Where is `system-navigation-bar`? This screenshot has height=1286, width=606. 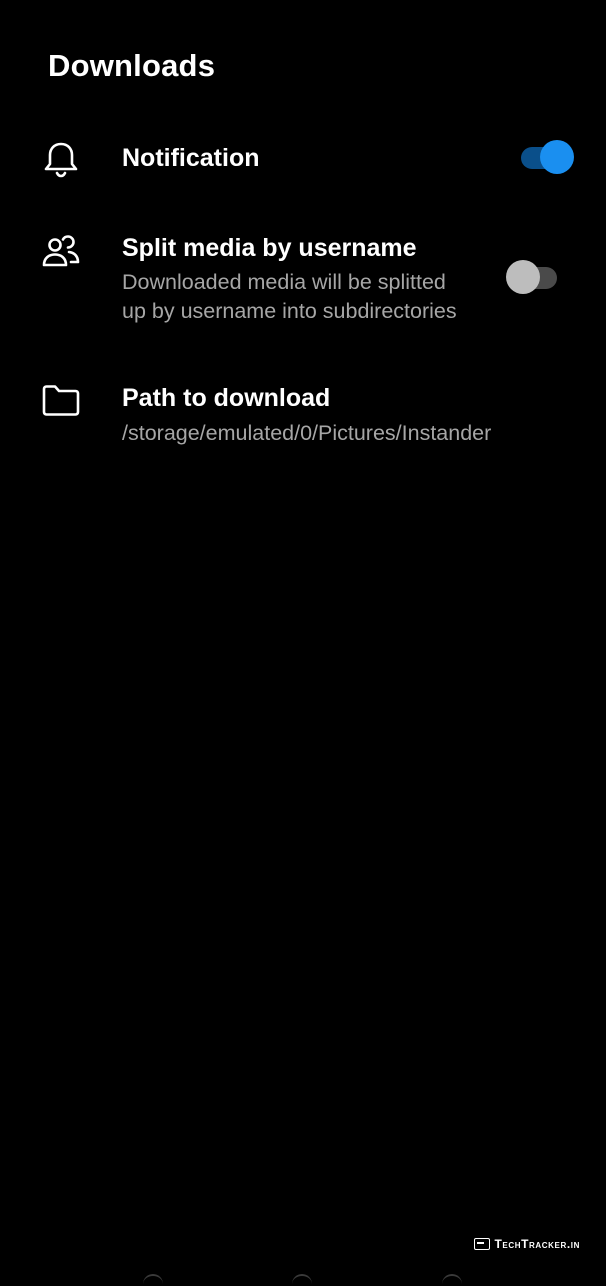 system-navigation-bar is located at coordinates (303, 1276).